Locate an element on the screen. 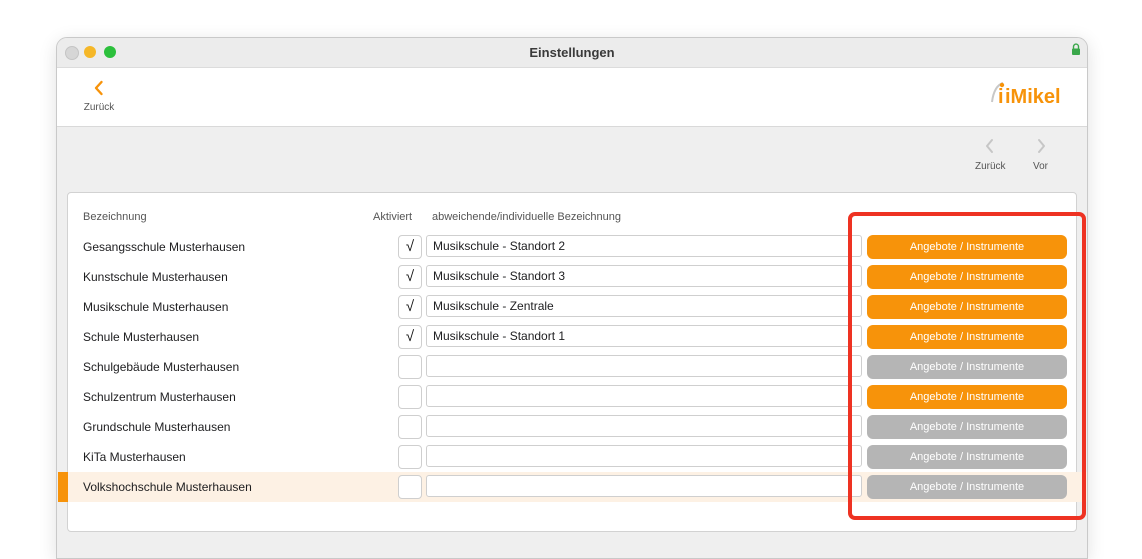 The height and width of the screenshot is (559, 1142). location-name: Schule Musterhausen is located at coordinates (141, 337).